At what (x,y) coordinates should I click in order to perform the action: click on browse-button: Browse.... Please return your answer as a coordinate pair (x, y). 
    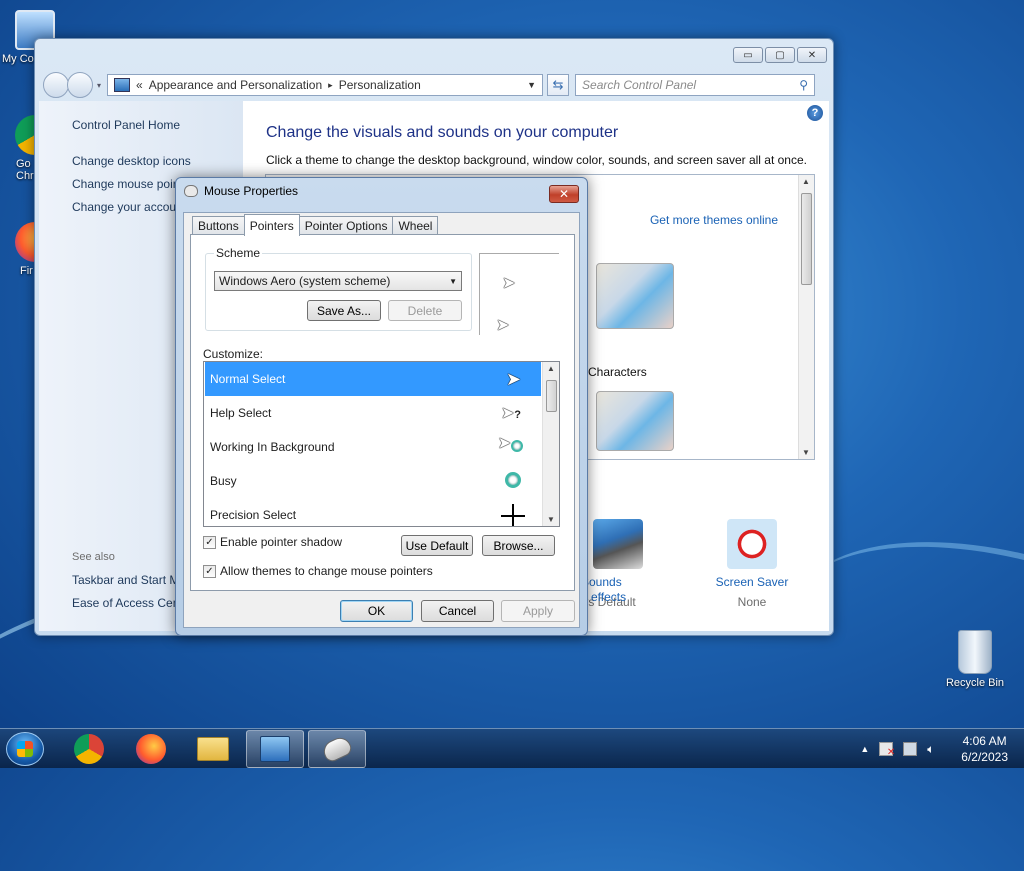
    Looking at the image, I should click on (518, 545).